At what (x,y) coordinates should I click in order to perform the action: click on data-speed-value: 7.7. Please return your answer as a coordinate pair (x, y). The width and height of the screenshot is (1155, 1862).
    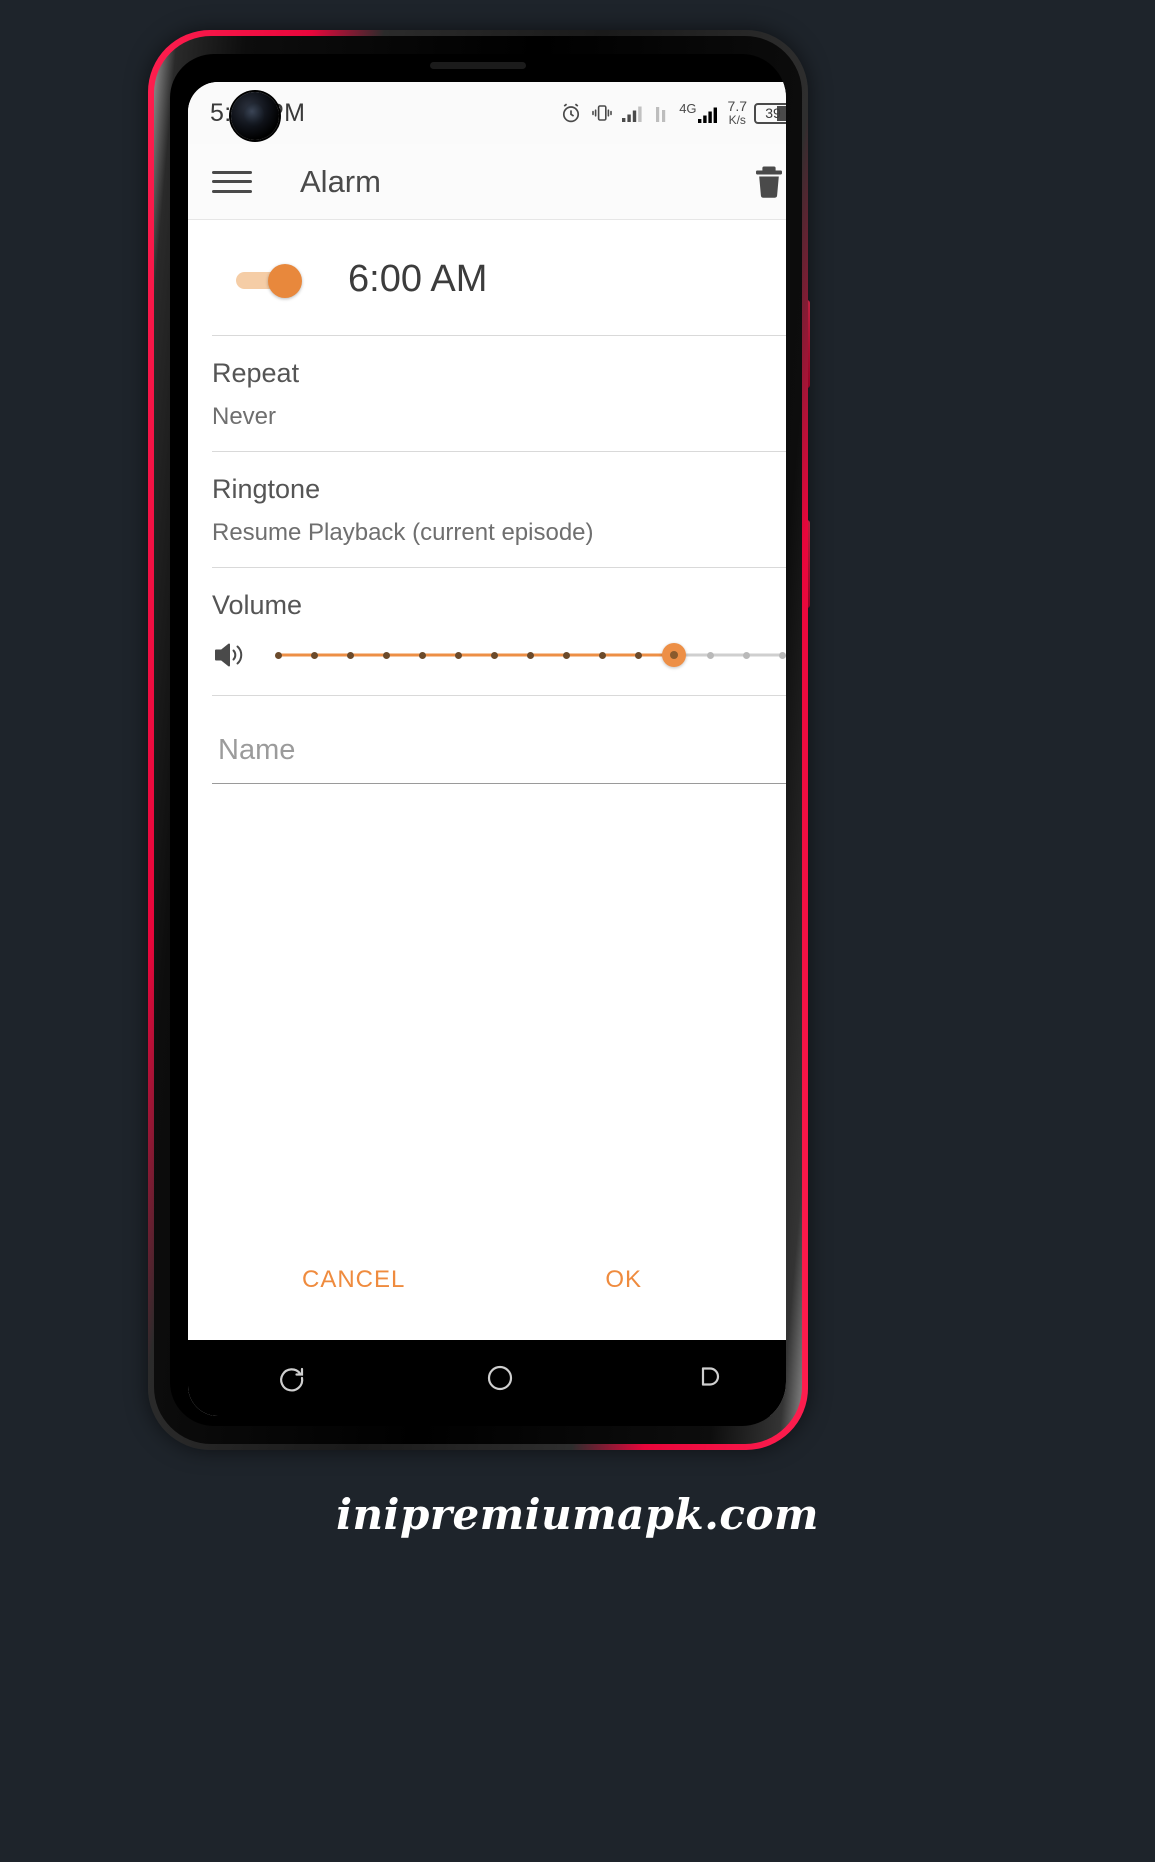
    Looking at the image, I should click on (737, 106).